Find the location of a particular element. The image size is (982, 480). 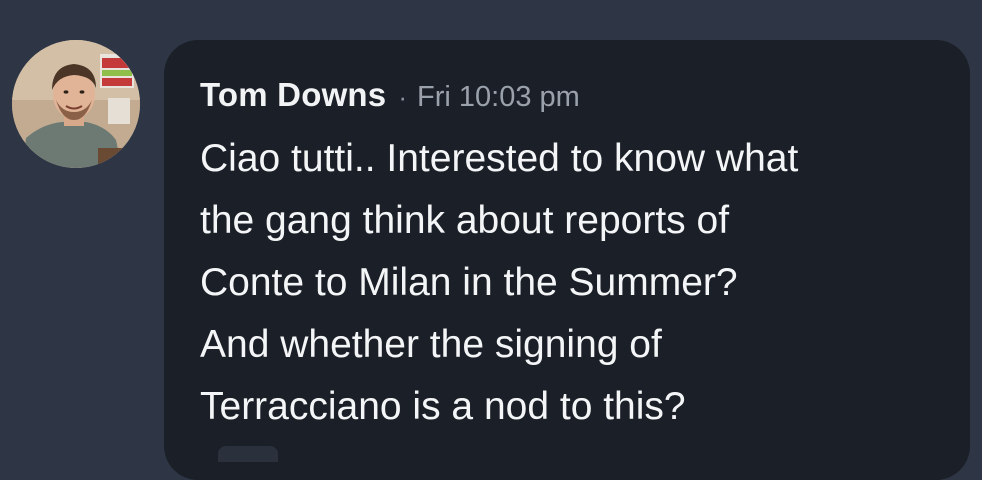

message-header: Tom Downs · Fri 10:03 pm is located at coordinates (390, 96).